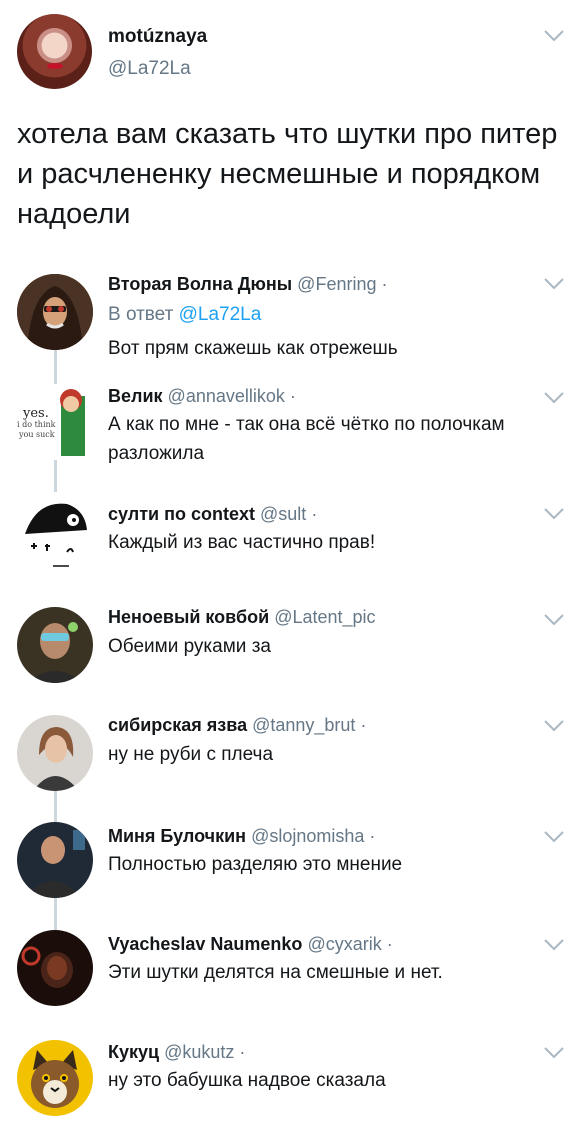 This screenshot has height=1142, width=582. I want to click on reply-context: В ответ @La72La, so click(184, 315).